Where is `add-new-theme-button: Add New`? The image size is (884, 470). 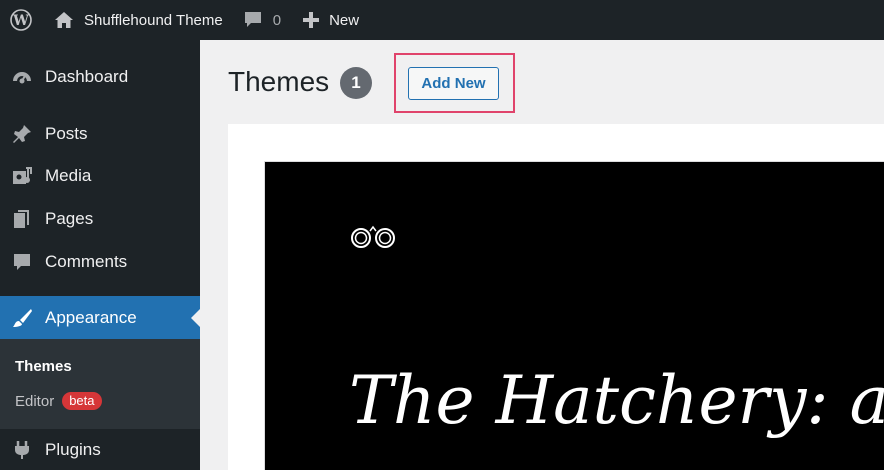 add-new-theme-button: Add New is located at coordinates (453, 83).